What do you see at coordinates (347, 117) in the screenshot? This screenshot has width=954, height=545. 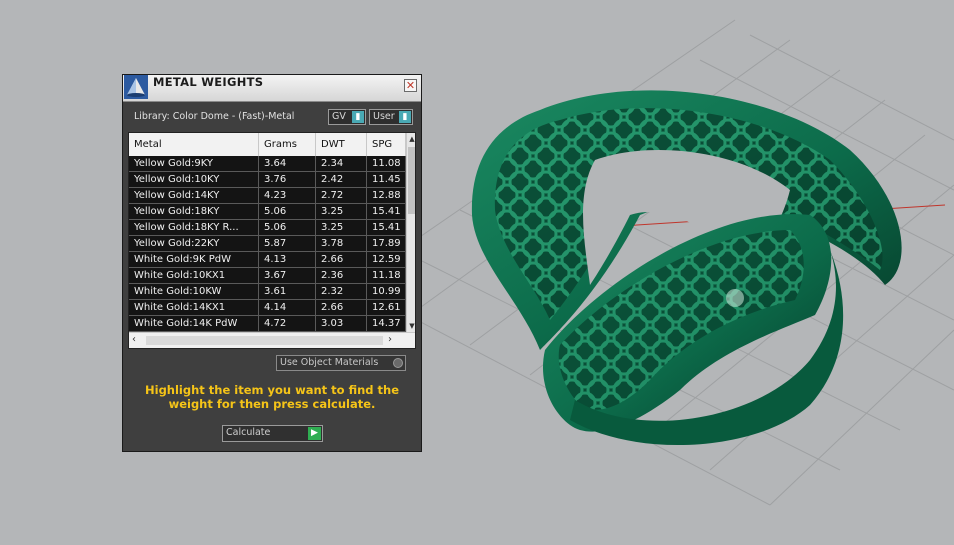 I see `gv-toggle: GV ▮` at bounding box center [347, 117].